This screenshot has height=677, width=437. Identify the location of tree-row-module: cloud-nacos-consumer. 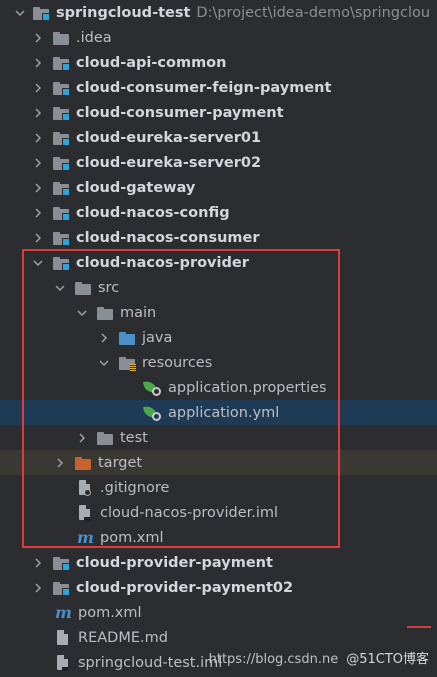
(218, 237).